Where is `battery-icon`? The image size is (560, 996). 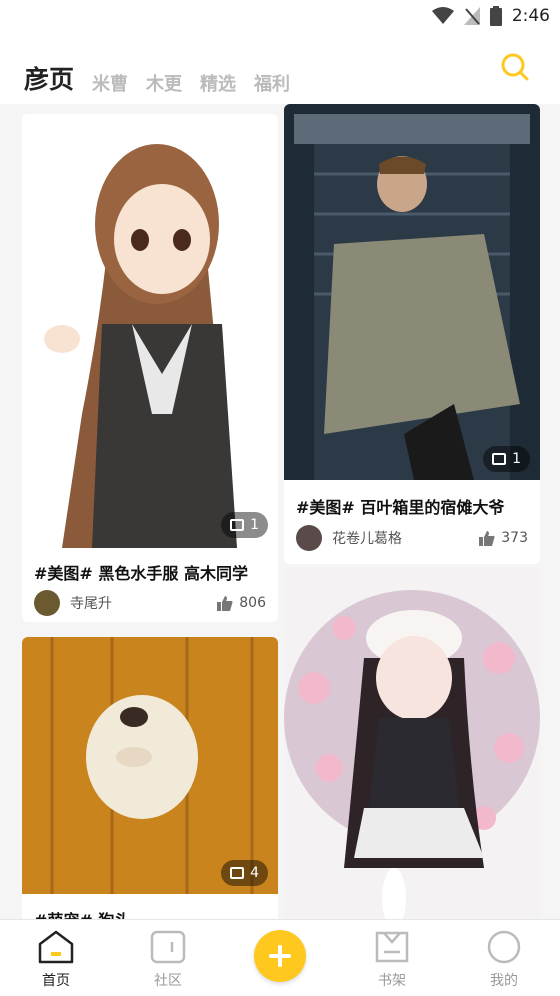 battery-icon is located at coordinates (495, 16).